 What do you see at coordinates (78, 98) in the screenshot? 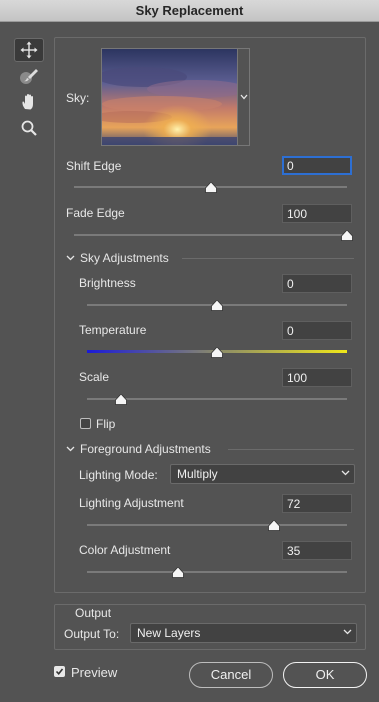
I see `sky-label: Sky:` at bounding box center [78, 98].